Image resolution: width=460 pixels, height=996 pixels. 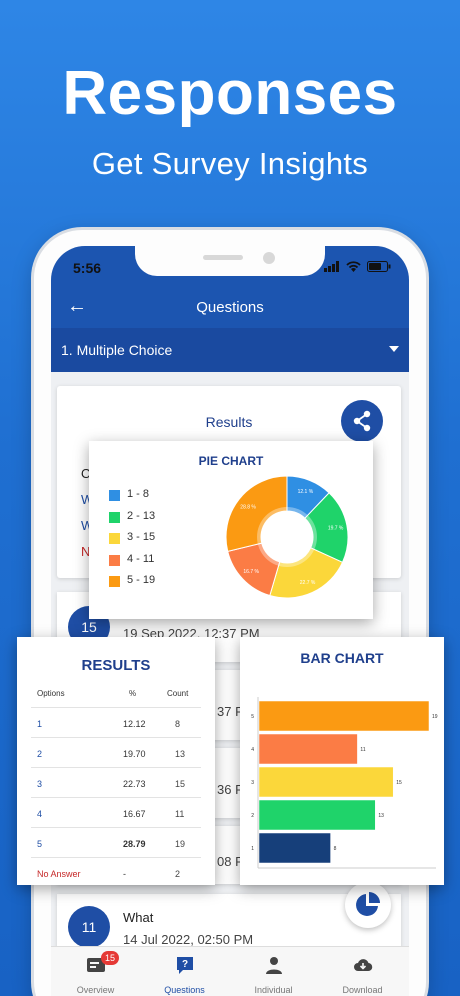 I want to click on cell-count: 15, so click(x=180, y=784).